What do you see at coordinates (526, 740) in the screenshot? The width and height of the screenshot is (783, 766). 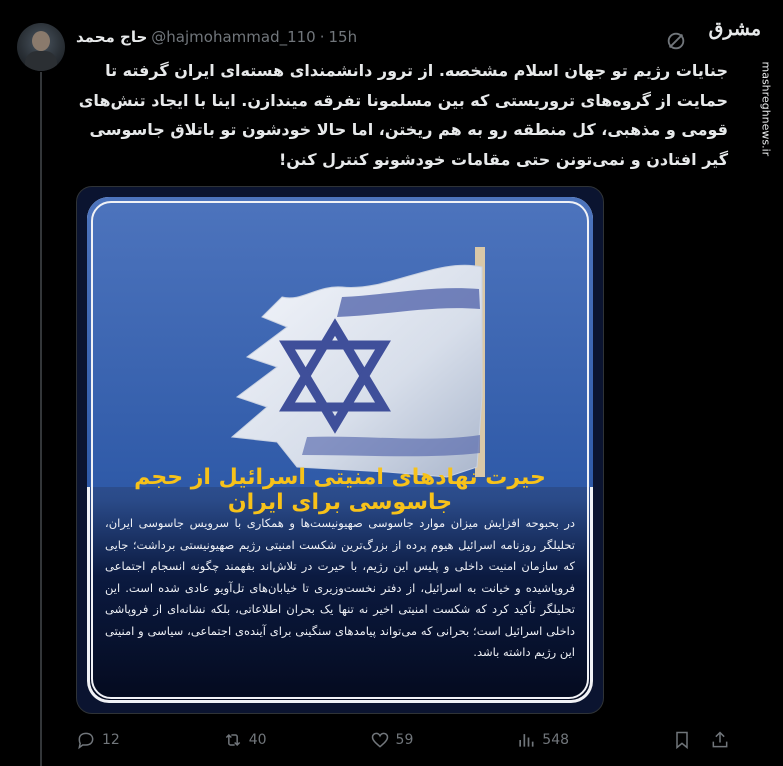 I see `views-icon` at bounding box center [526, 740].